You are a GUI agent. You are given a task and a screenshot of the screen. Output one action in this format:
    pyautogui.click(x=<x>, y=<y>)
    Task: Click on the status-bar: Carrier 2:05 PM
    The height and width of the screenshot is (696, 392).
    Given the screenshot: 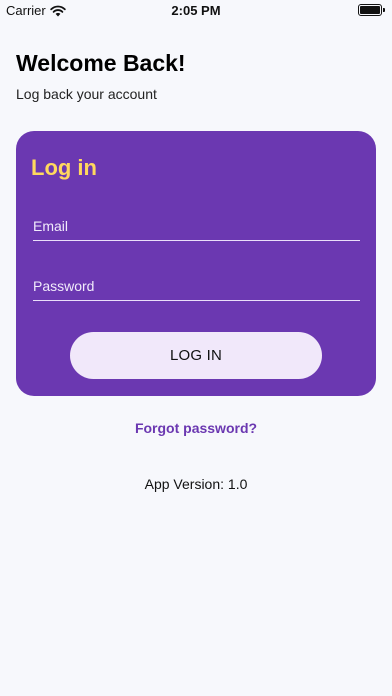 What is the action you would take?
    pyautogui.click(x=196, y=11)
    